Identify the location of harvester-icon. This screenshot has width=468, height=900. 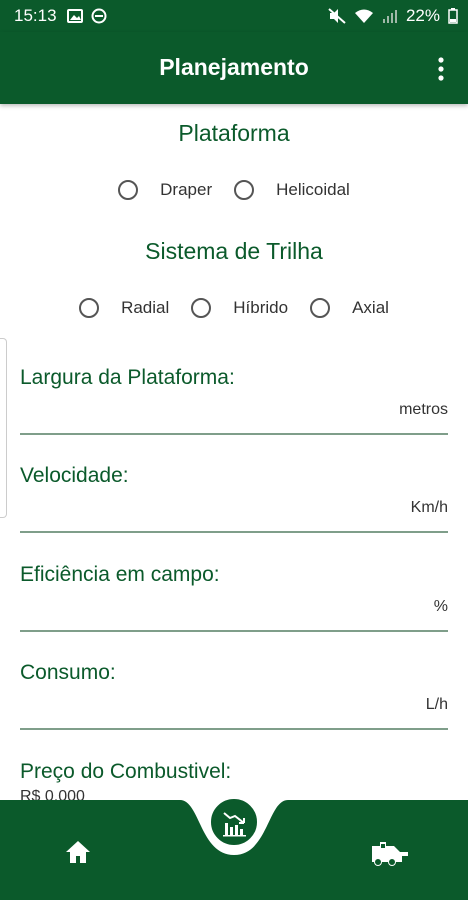
(390, 853).